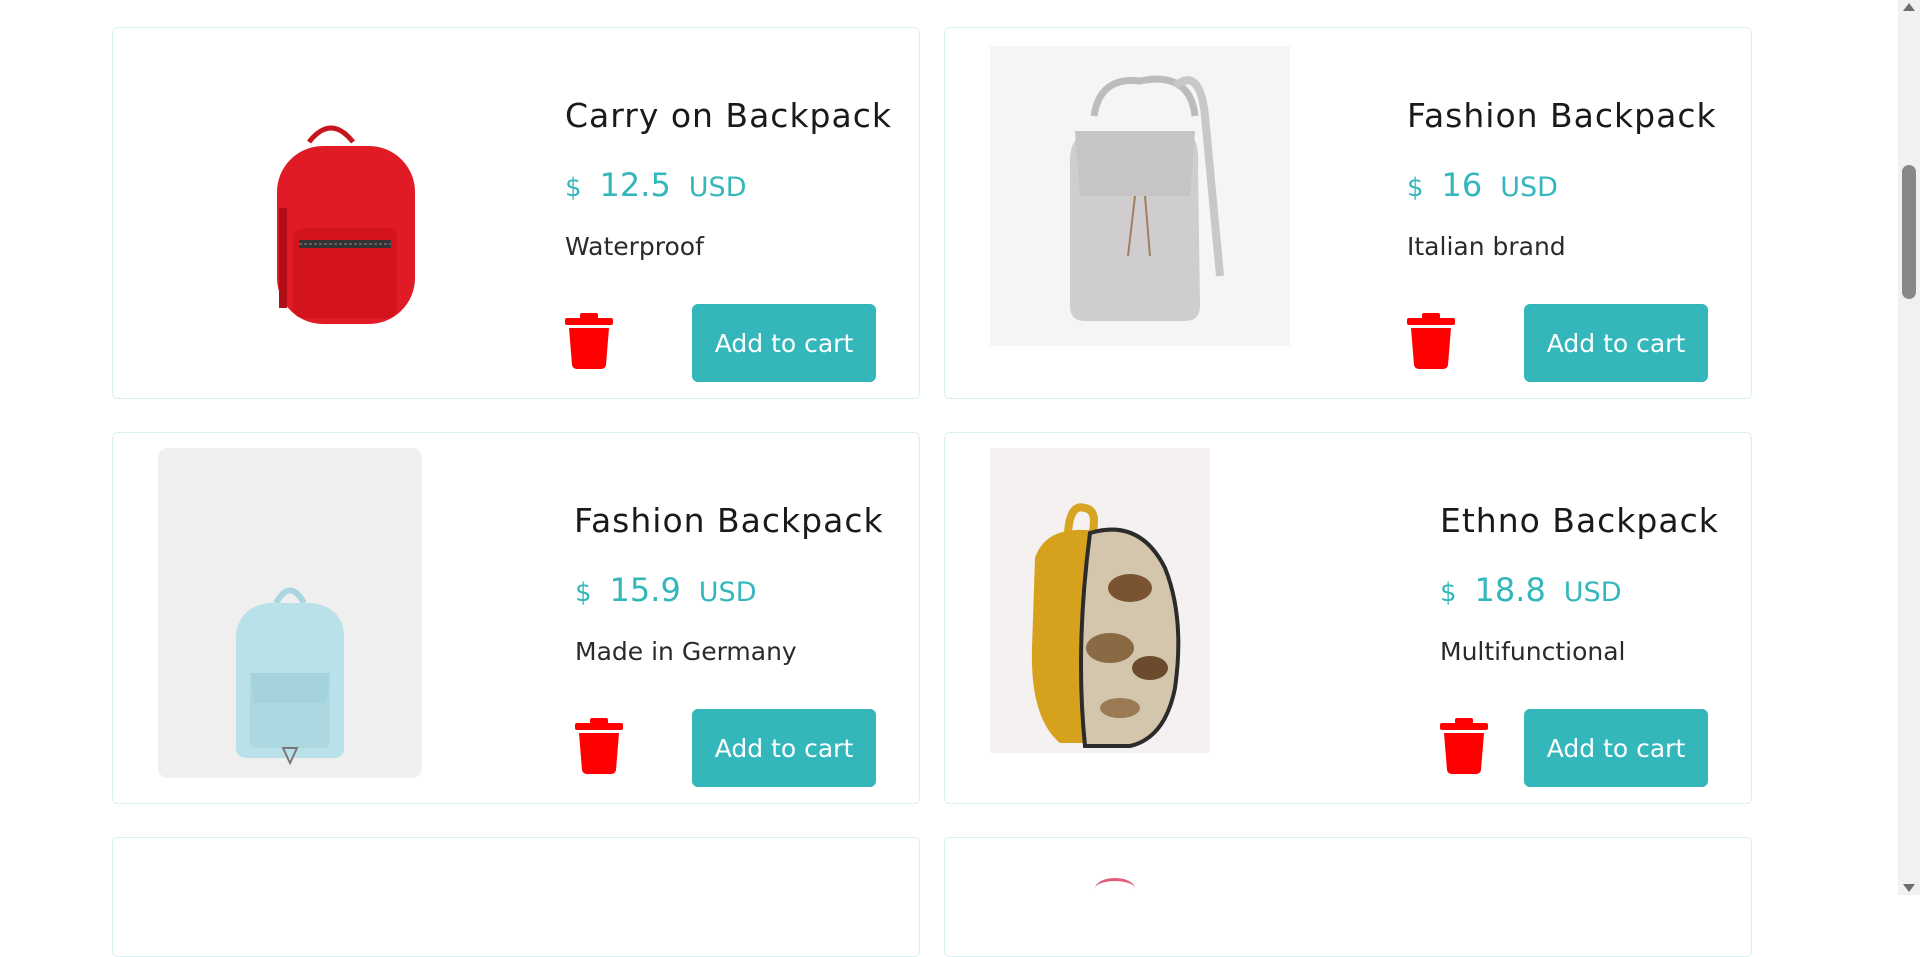 Image resolution: width=1920 pixels, height=957 pixels. I want to click on price-amount: 12.5, so click(635, 185).